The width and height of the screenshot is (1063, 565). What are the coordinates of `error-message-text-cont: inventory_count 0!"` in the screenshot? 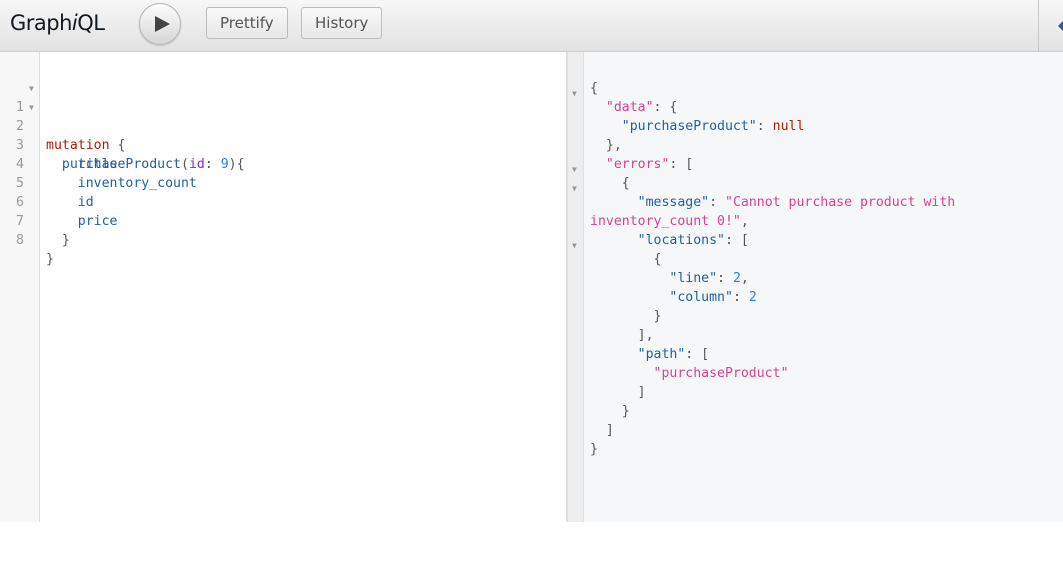 It's located at (665, 221).